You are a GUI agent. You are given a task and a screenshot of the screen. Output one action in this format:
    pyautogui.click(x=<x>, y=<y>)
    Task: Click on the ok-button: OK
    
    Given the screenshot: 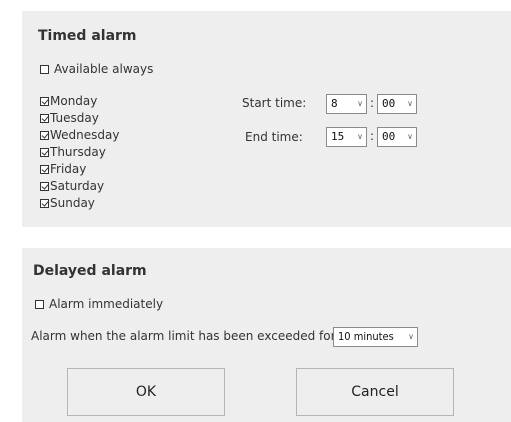 What is the action you would take?
    pyautogui.click(x=146, y=392)
    